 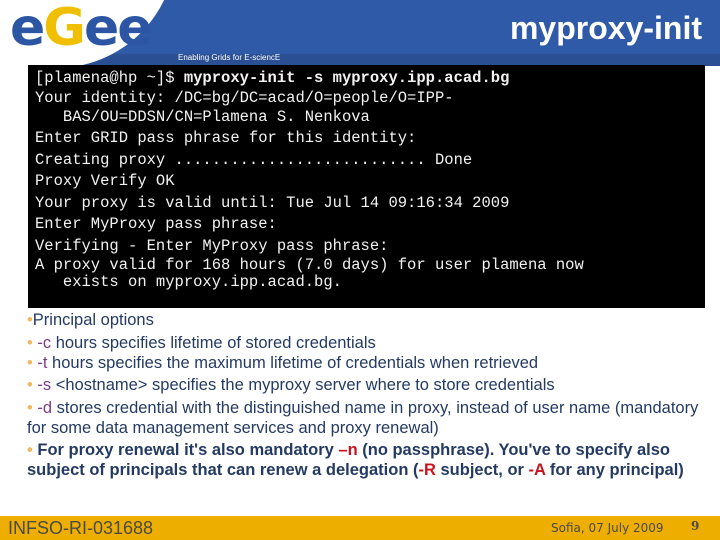 I want to click on option-flag: -d, so click(x=45, y=407).